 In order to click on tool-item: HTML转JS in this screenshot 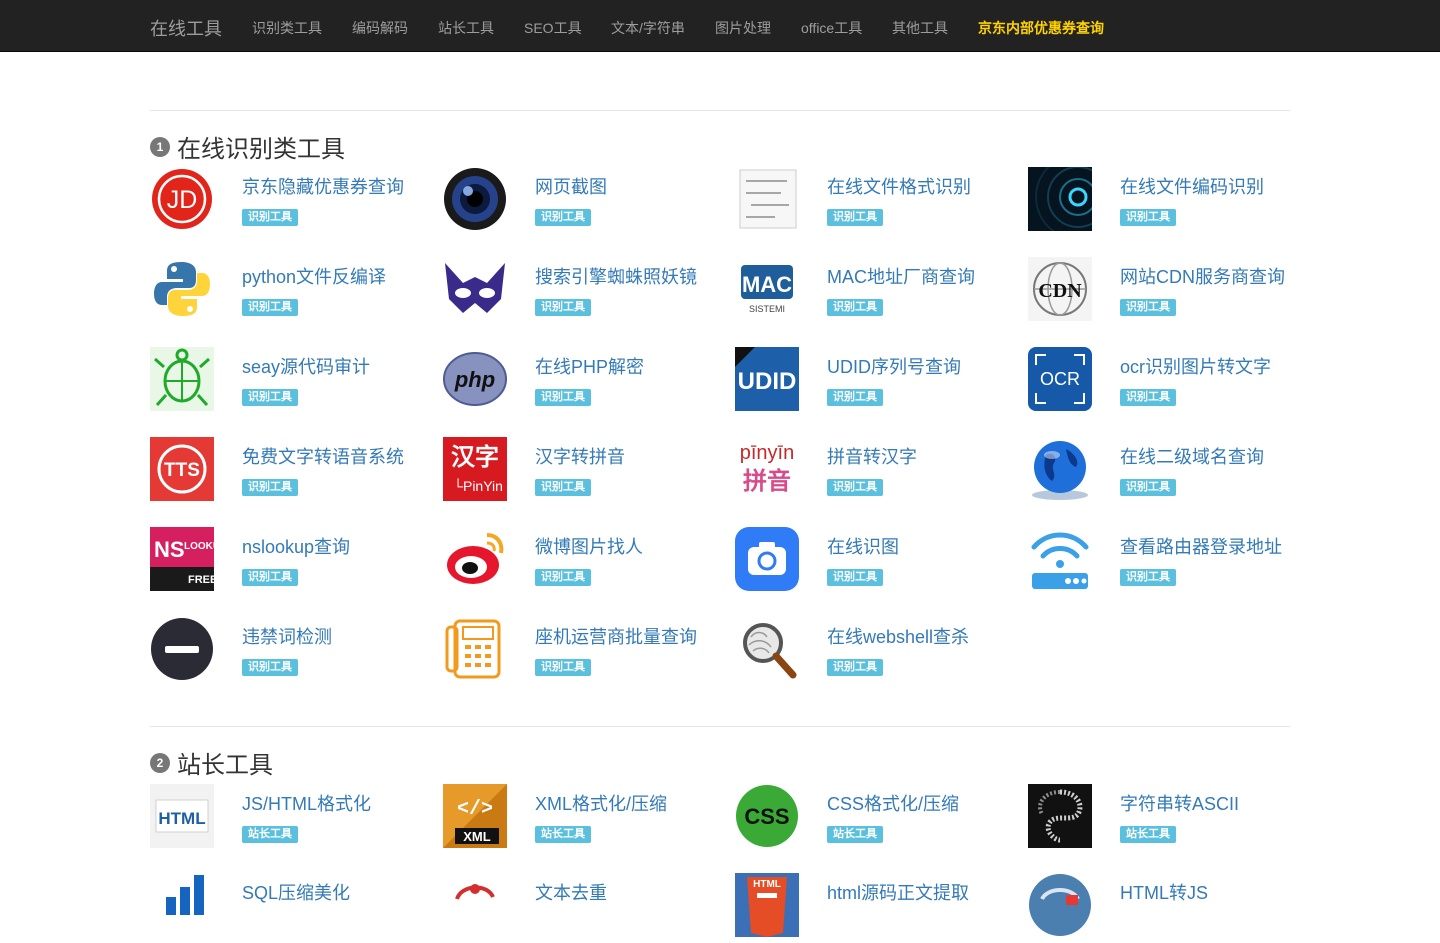, I will do `click(1170, 908)`.